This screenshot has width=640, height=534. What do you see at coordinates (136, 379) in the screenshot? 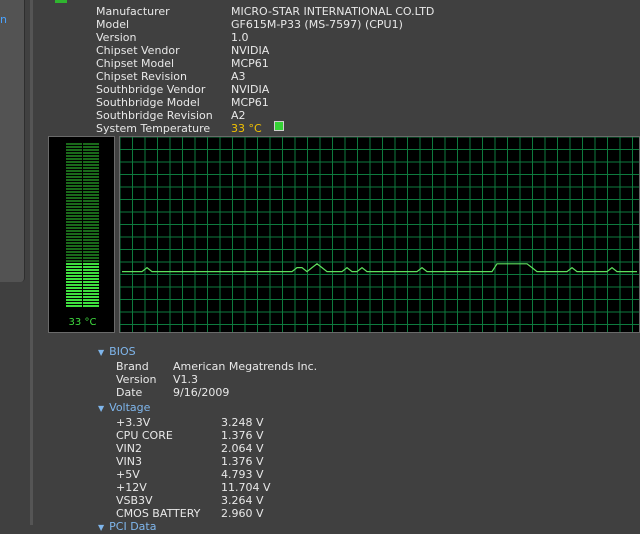
I see `bios-version-label: Version` at bounding box center [136, 379].